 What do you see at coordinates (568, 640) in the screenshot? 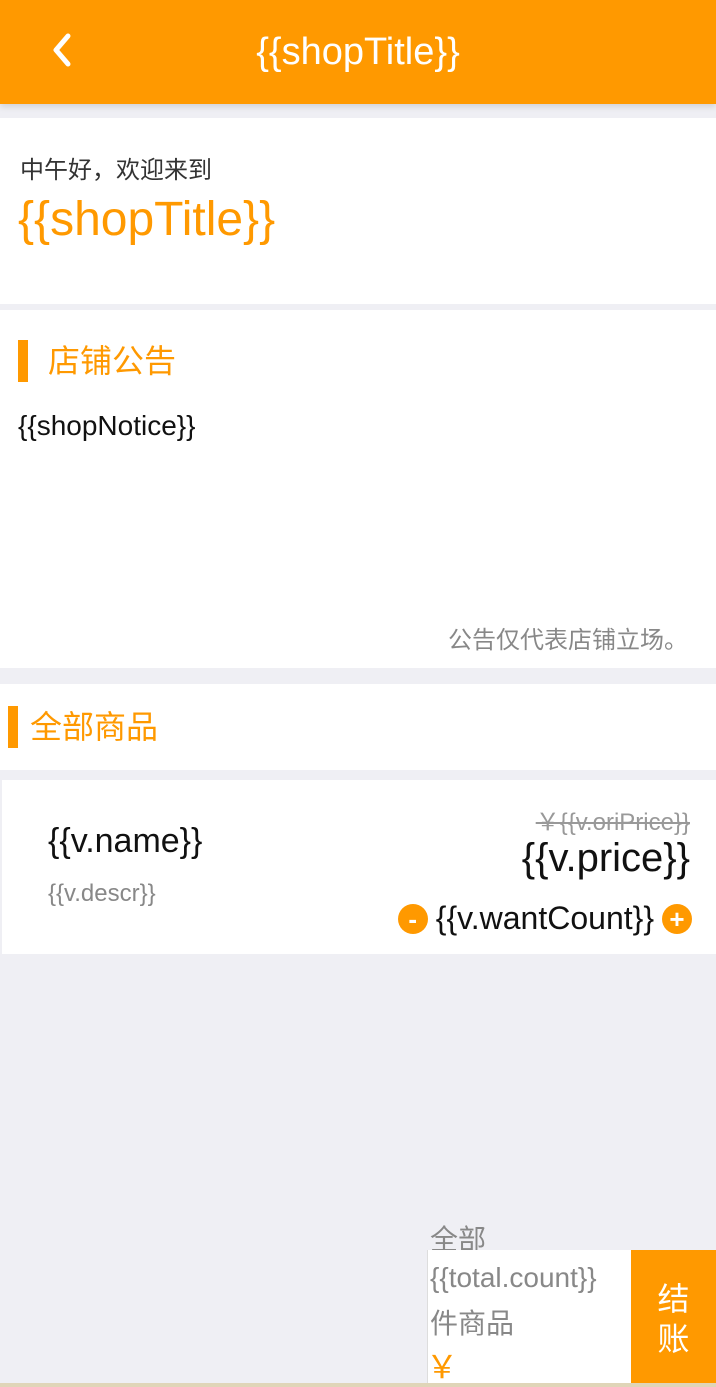
I see `notice-footnote: 公告仅代表店铺立场。` at bounding box center [568, 640].